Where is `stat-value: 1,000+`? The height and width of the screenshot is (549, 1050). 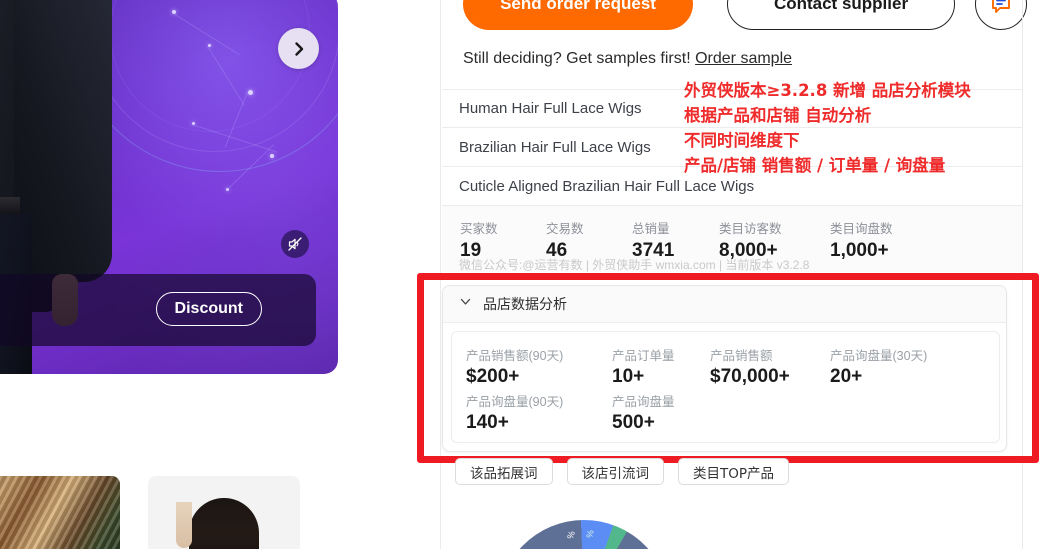
stat-value: 1,000+ is located at coordinates (859, 250).